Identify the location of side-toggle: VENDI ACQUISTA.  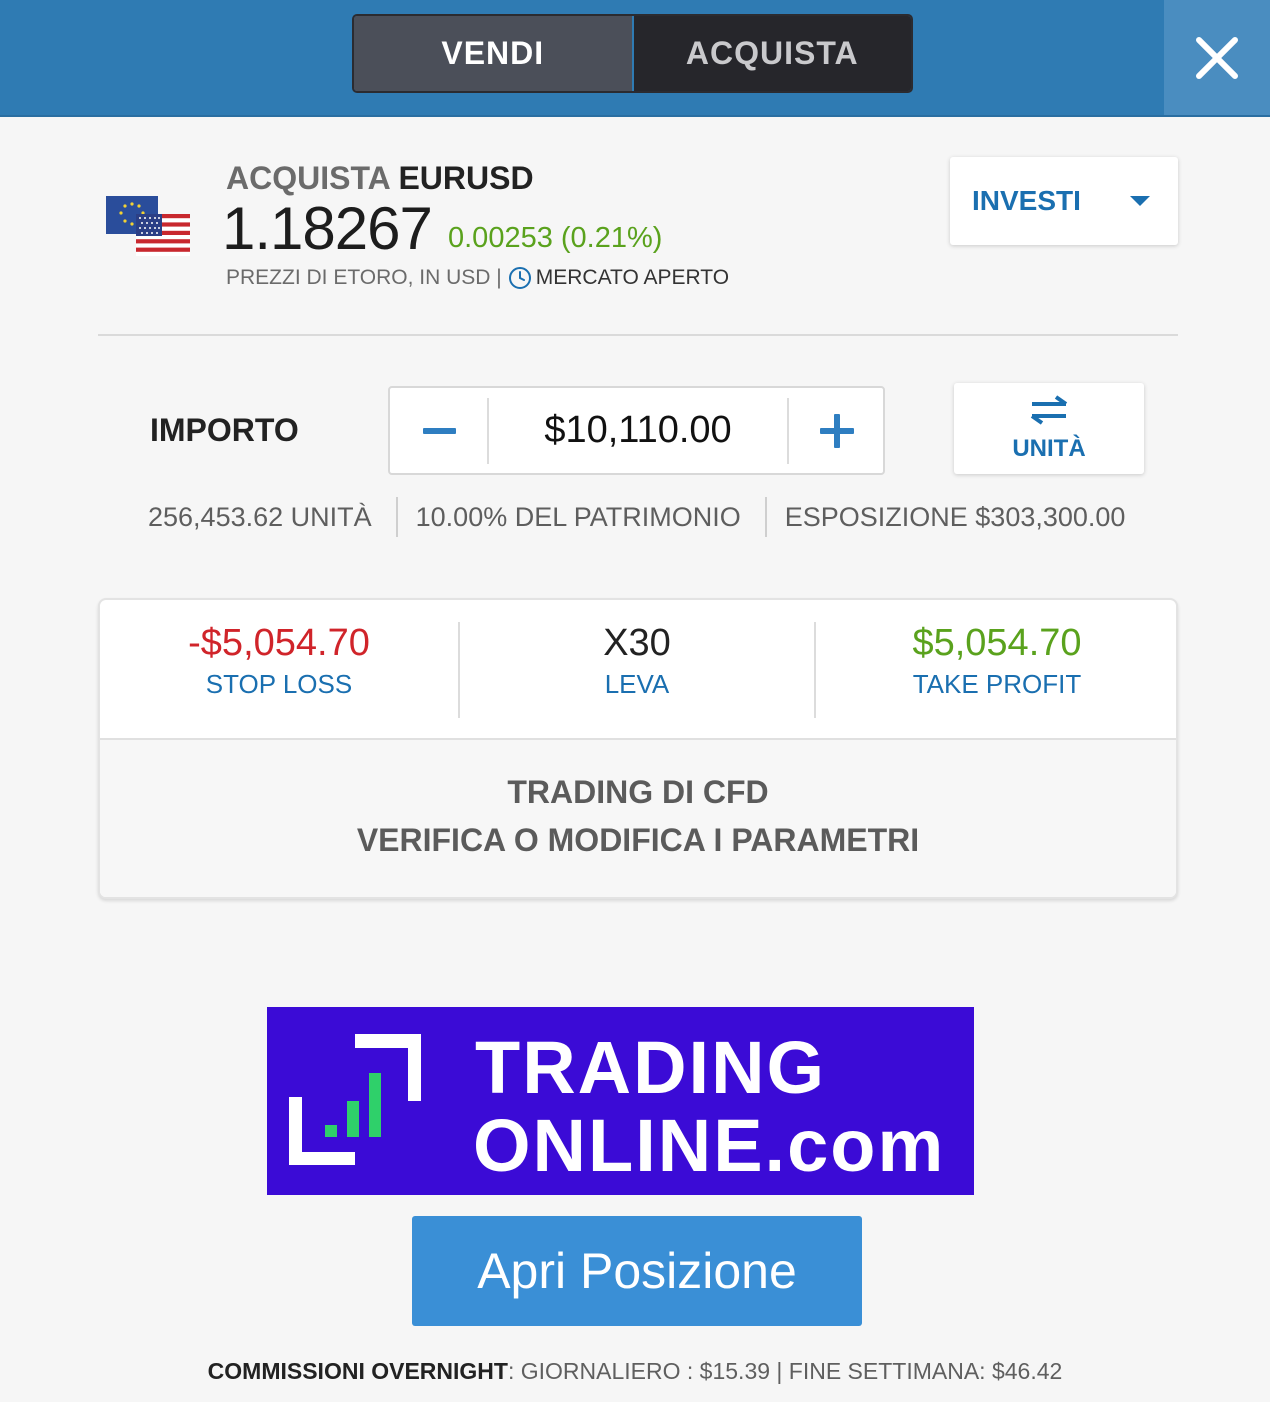
(632, 53).